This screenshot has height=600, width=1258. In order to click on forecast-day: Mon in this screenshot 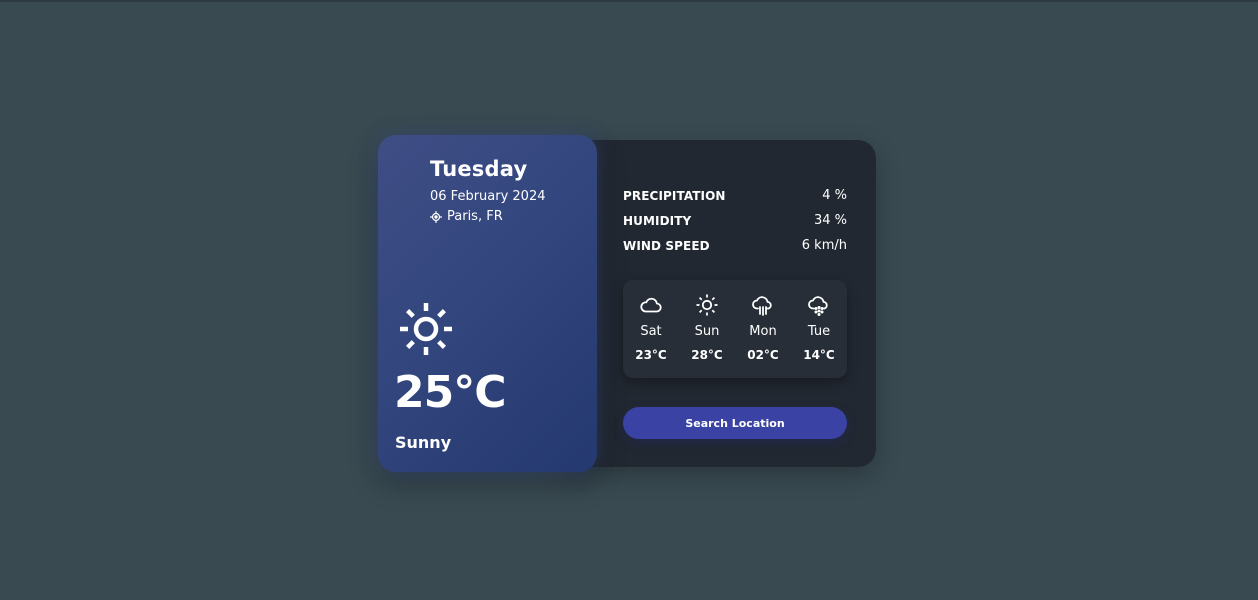, I will do `click(763, 331)`.